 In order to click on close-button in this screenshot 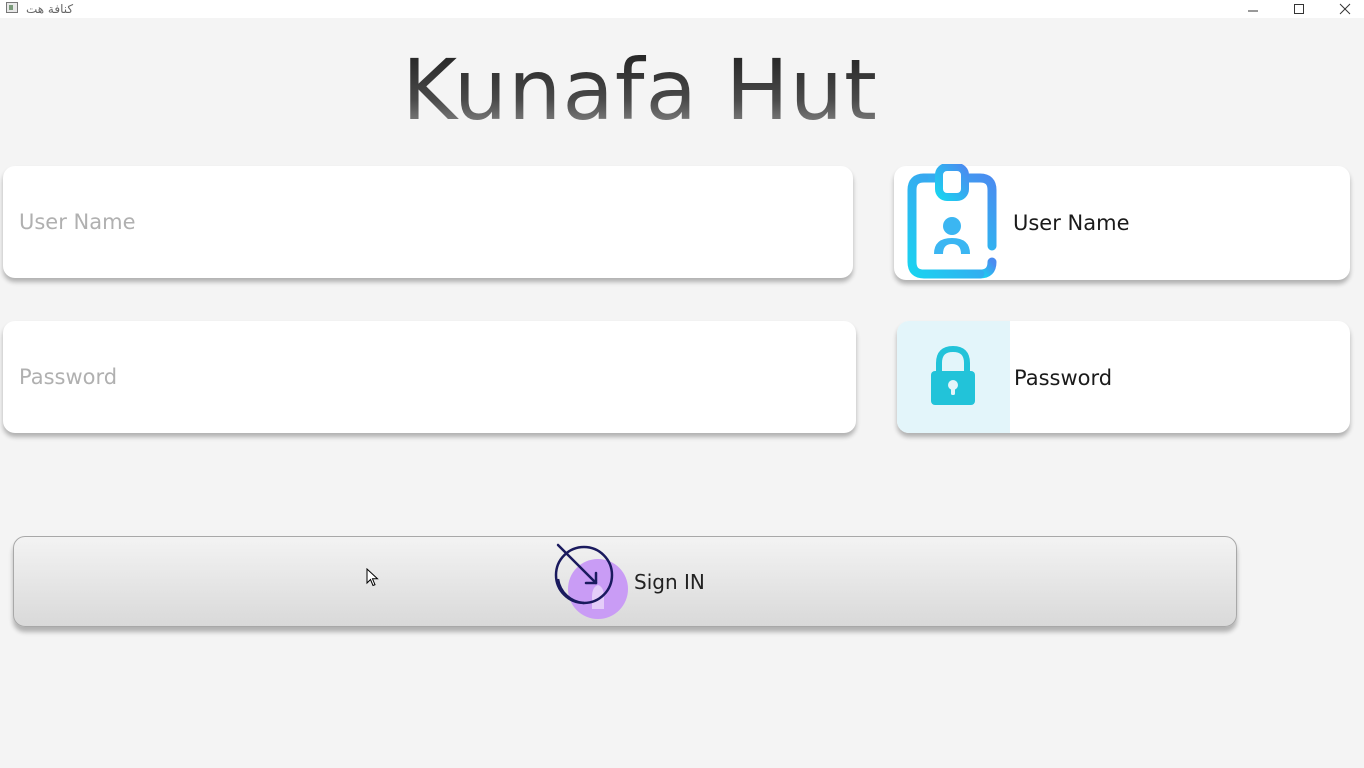, I will do `click(1343, 9)`.